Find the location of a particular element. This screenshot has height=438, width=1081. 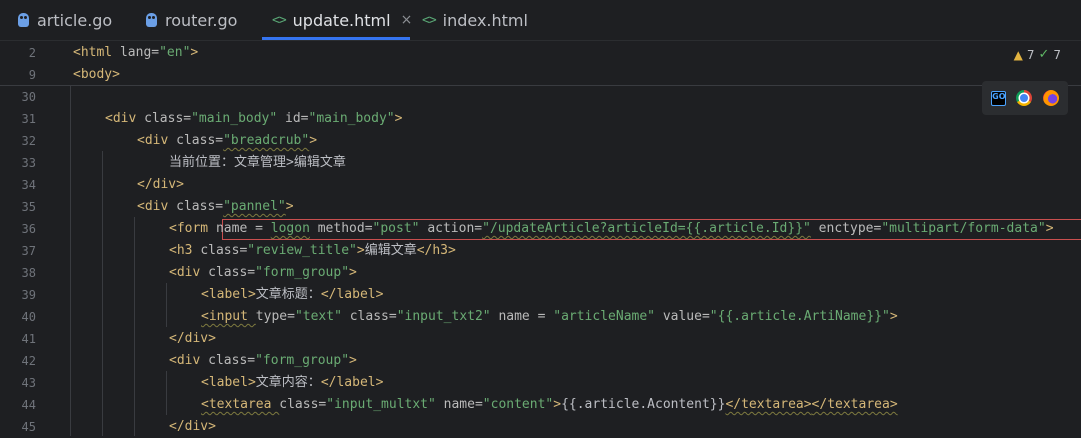

code-token: enctype= is located at coordinates (846, 228).